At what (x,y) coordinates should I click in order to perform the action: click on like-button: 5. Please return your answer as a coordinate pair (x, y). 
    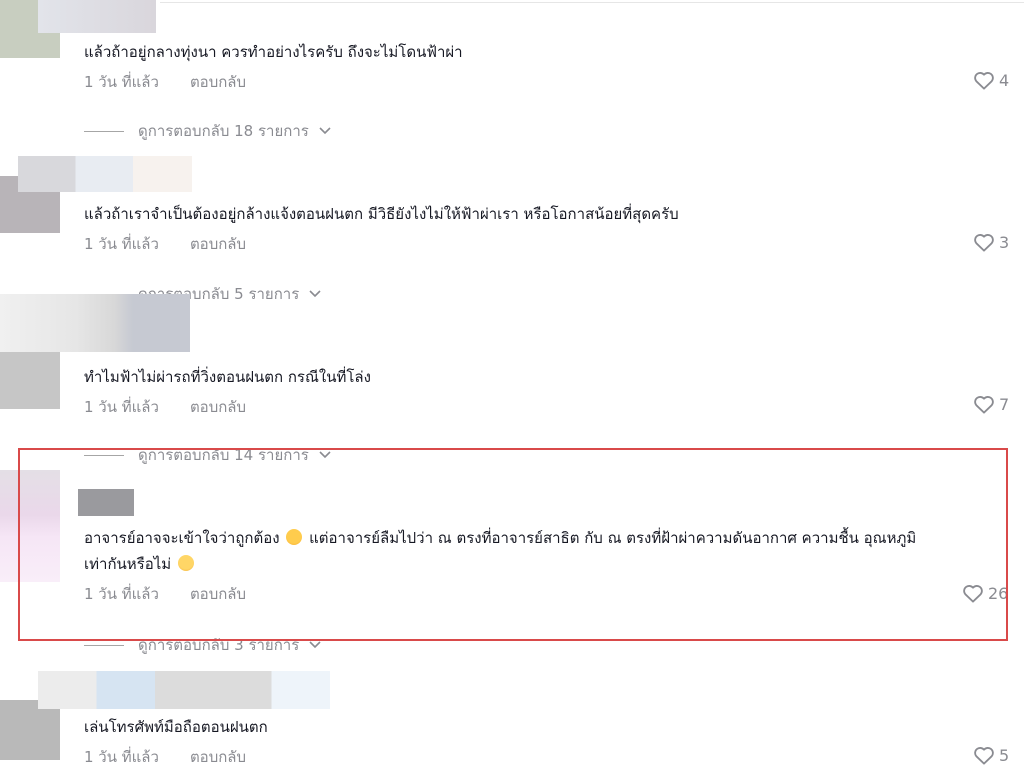
    Looking at the image, I should click on (991, 755).